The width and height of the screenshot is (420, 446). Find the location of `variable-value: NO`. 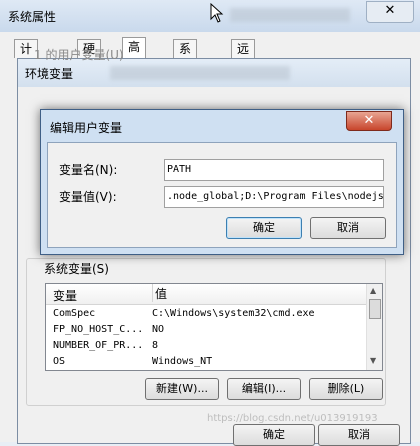

variable-value: NO is located at coordinates (158, 329).